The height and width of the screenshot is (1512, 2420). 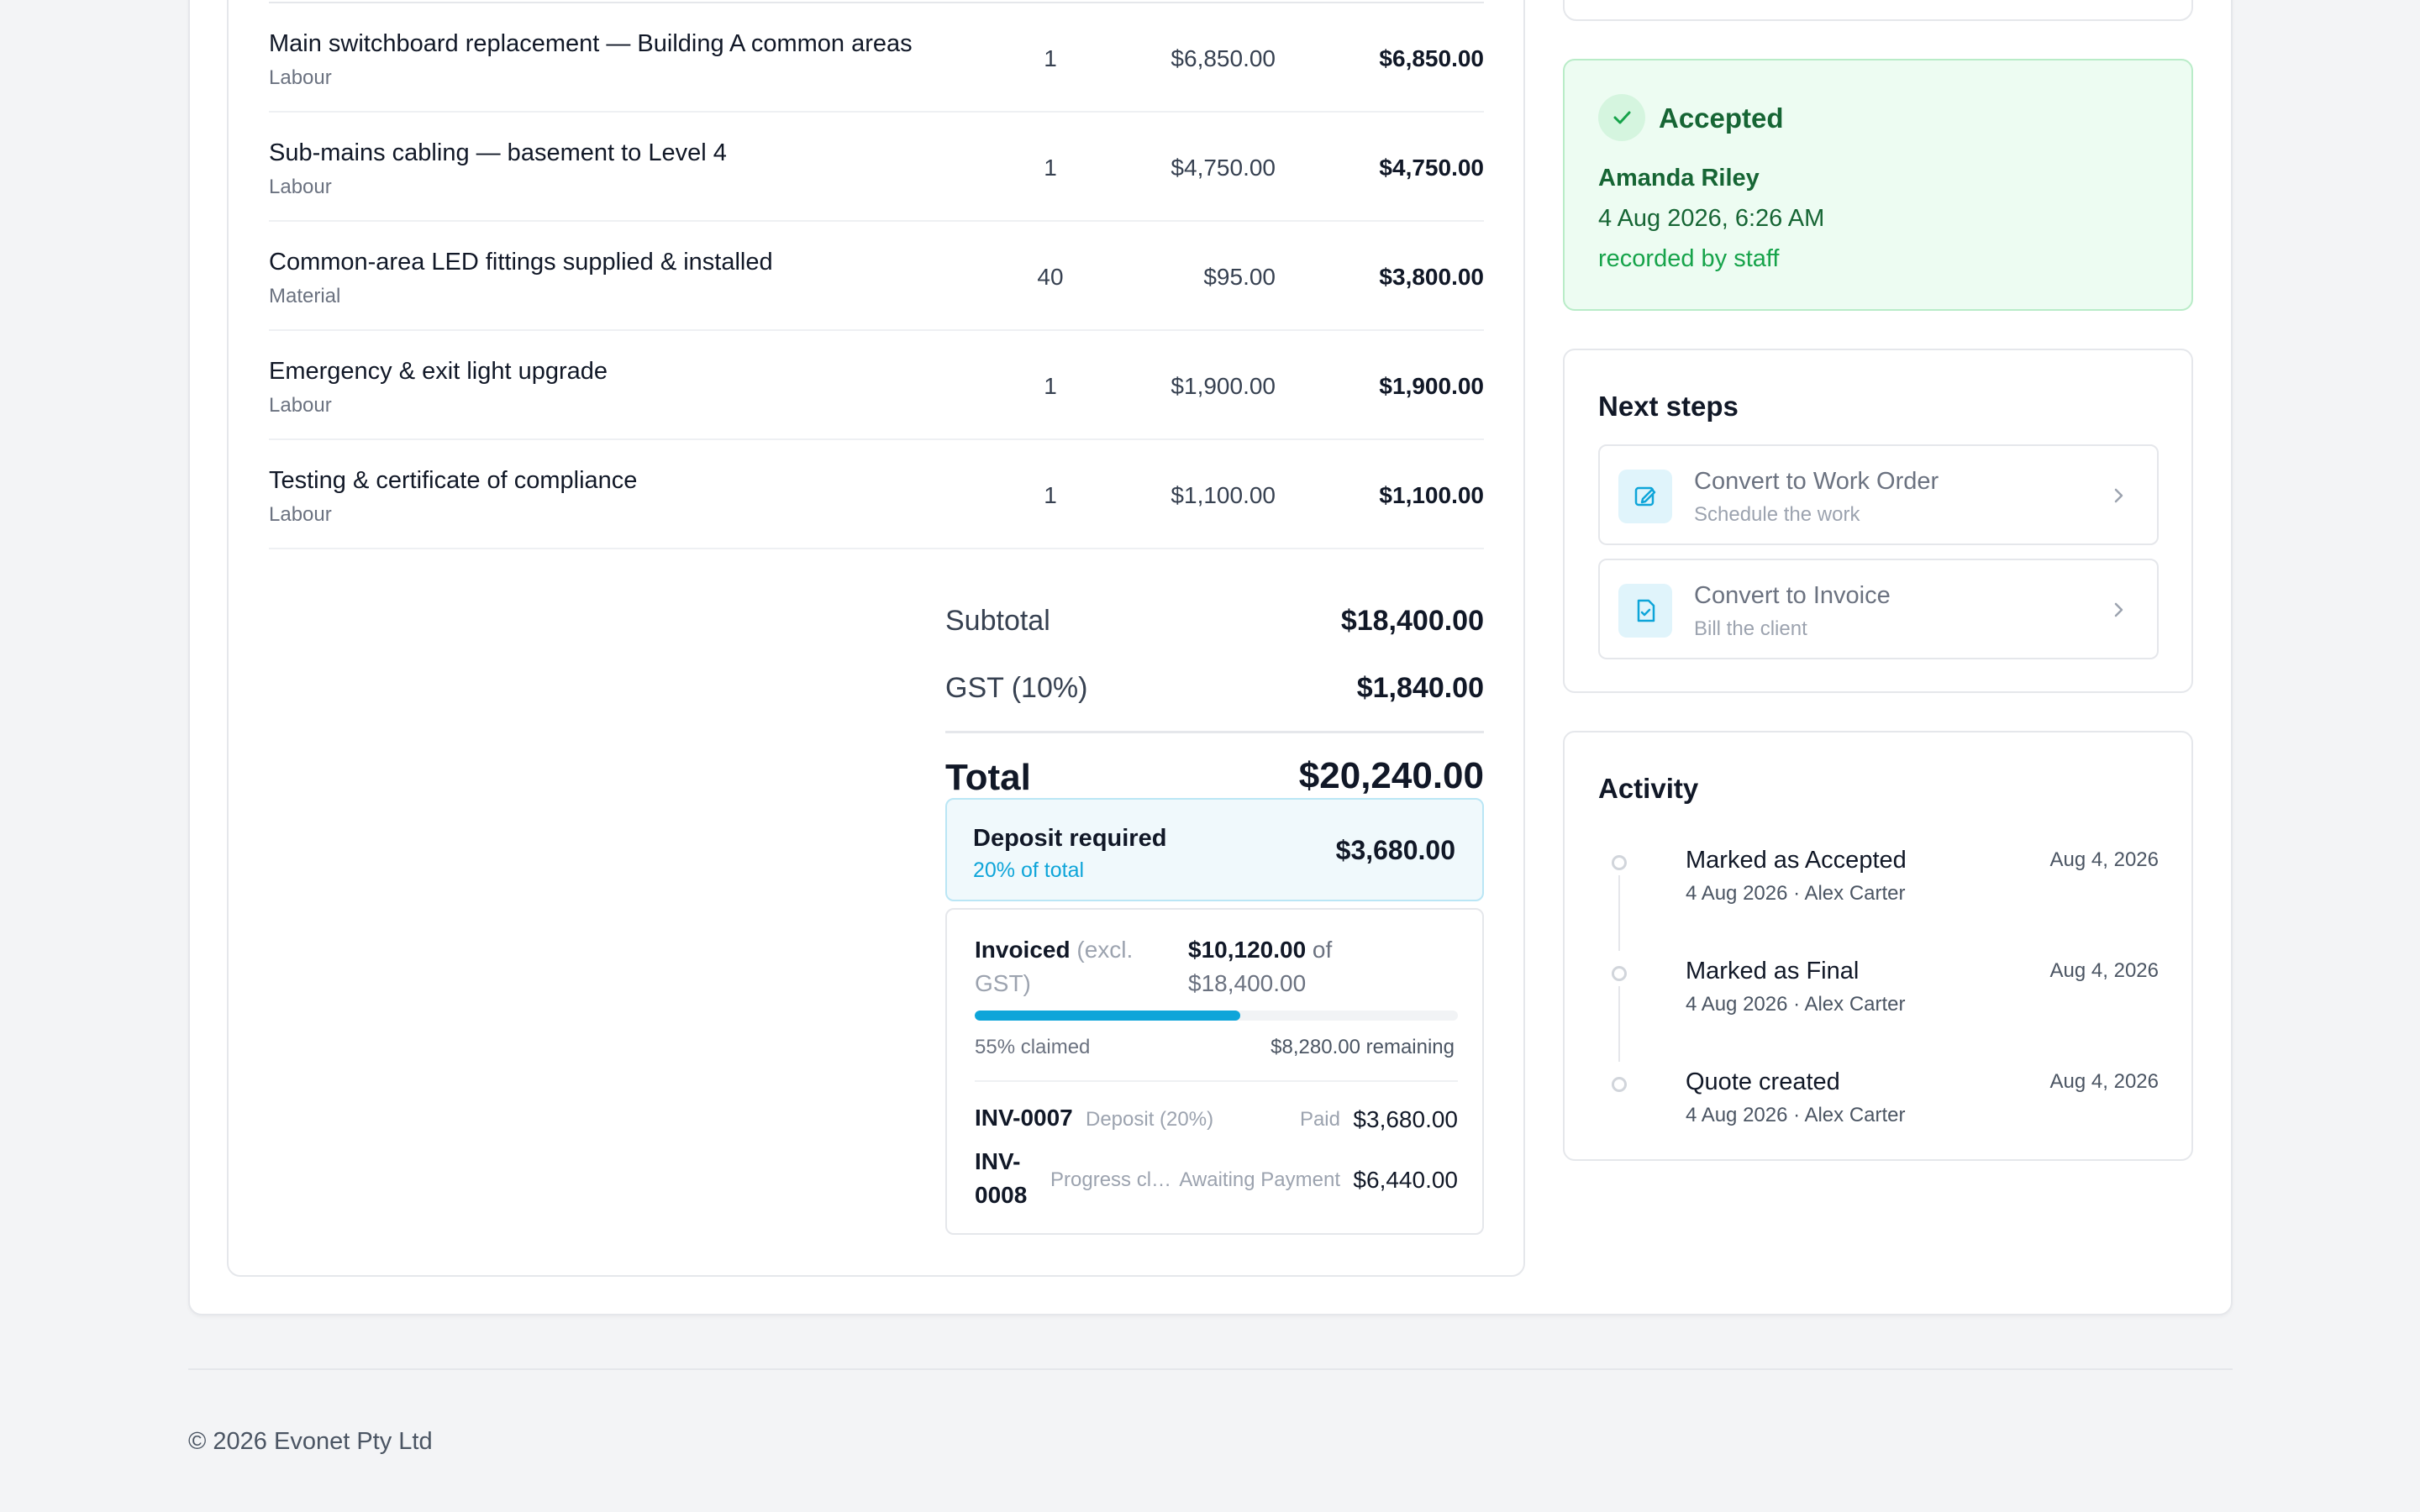 What do you see at coordinates (1224, 495) in the screenshot?
I see `item-price: $1,100.00` at bounding box center [1224, 495].